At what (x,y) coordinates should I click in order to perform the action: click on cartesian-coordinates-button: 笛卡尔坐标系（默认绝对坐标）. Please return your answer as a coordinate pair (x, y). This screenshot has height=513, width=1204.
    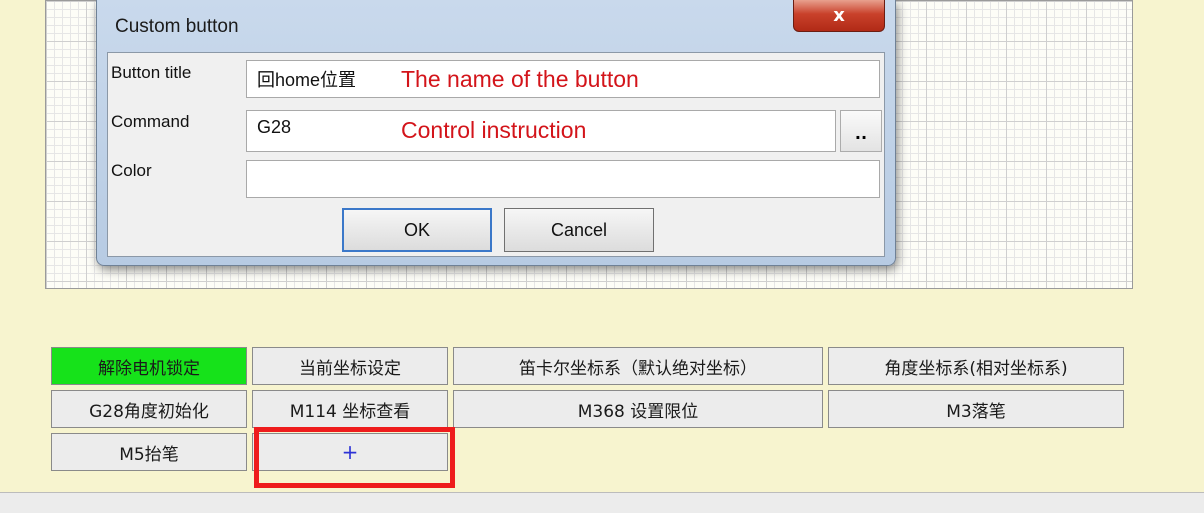
    Looking at the image, I should click on (638, 366).